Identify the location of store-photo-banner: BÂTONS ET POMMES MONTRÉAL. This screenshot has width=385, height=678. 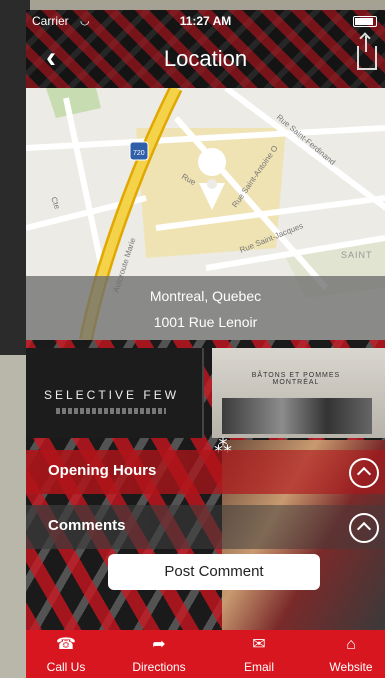
(298, 393).